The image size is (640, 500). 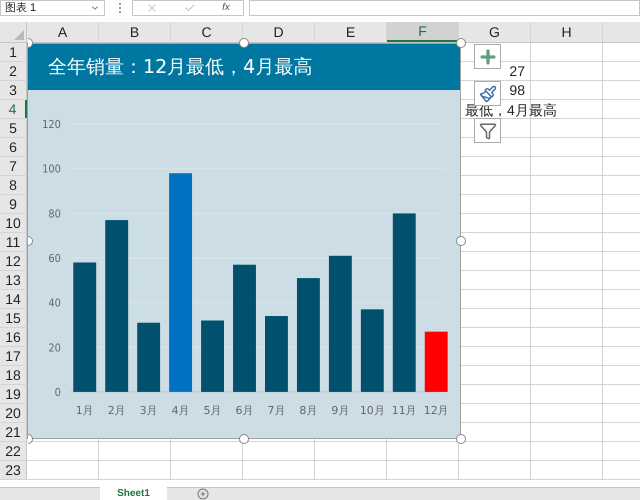 I want to click on row-header: 19, so click(x=13, y=394).